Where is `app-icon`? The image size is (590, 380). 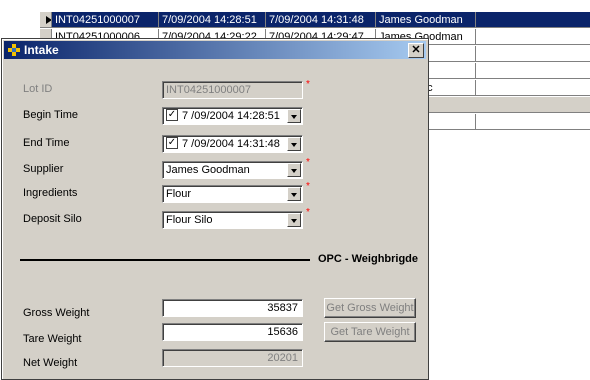 app-icon is located at coordinates (14, 50).